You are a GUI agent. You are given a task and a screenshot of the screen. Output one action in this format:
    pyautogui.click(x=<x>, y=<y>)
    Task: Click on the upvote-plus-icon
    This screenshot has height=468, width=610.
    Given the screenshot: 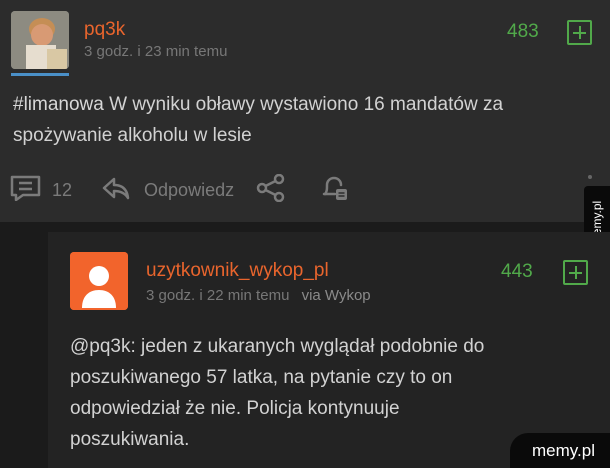 What is the action you would take?
    pyautogui.click(x=579, y=32)
    